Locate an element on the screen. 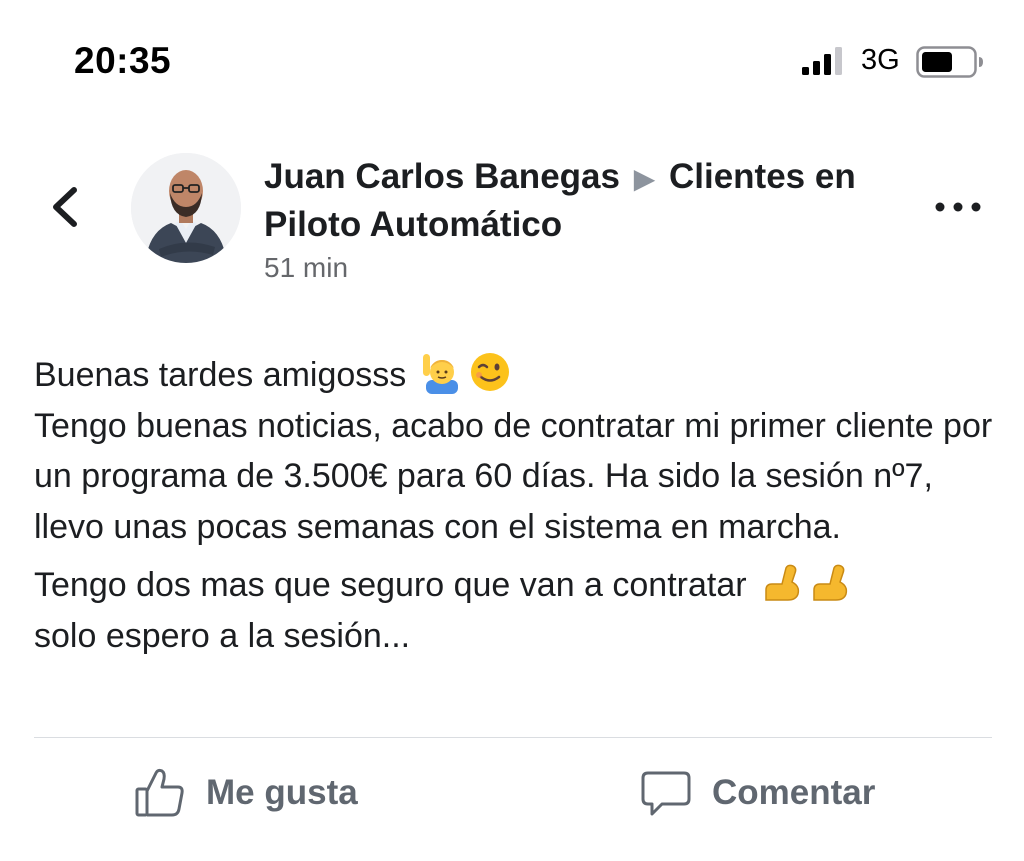 The height and width of the screenshot is (861, 1024). status-time: 20:35 is located at coordinates (123, 60).